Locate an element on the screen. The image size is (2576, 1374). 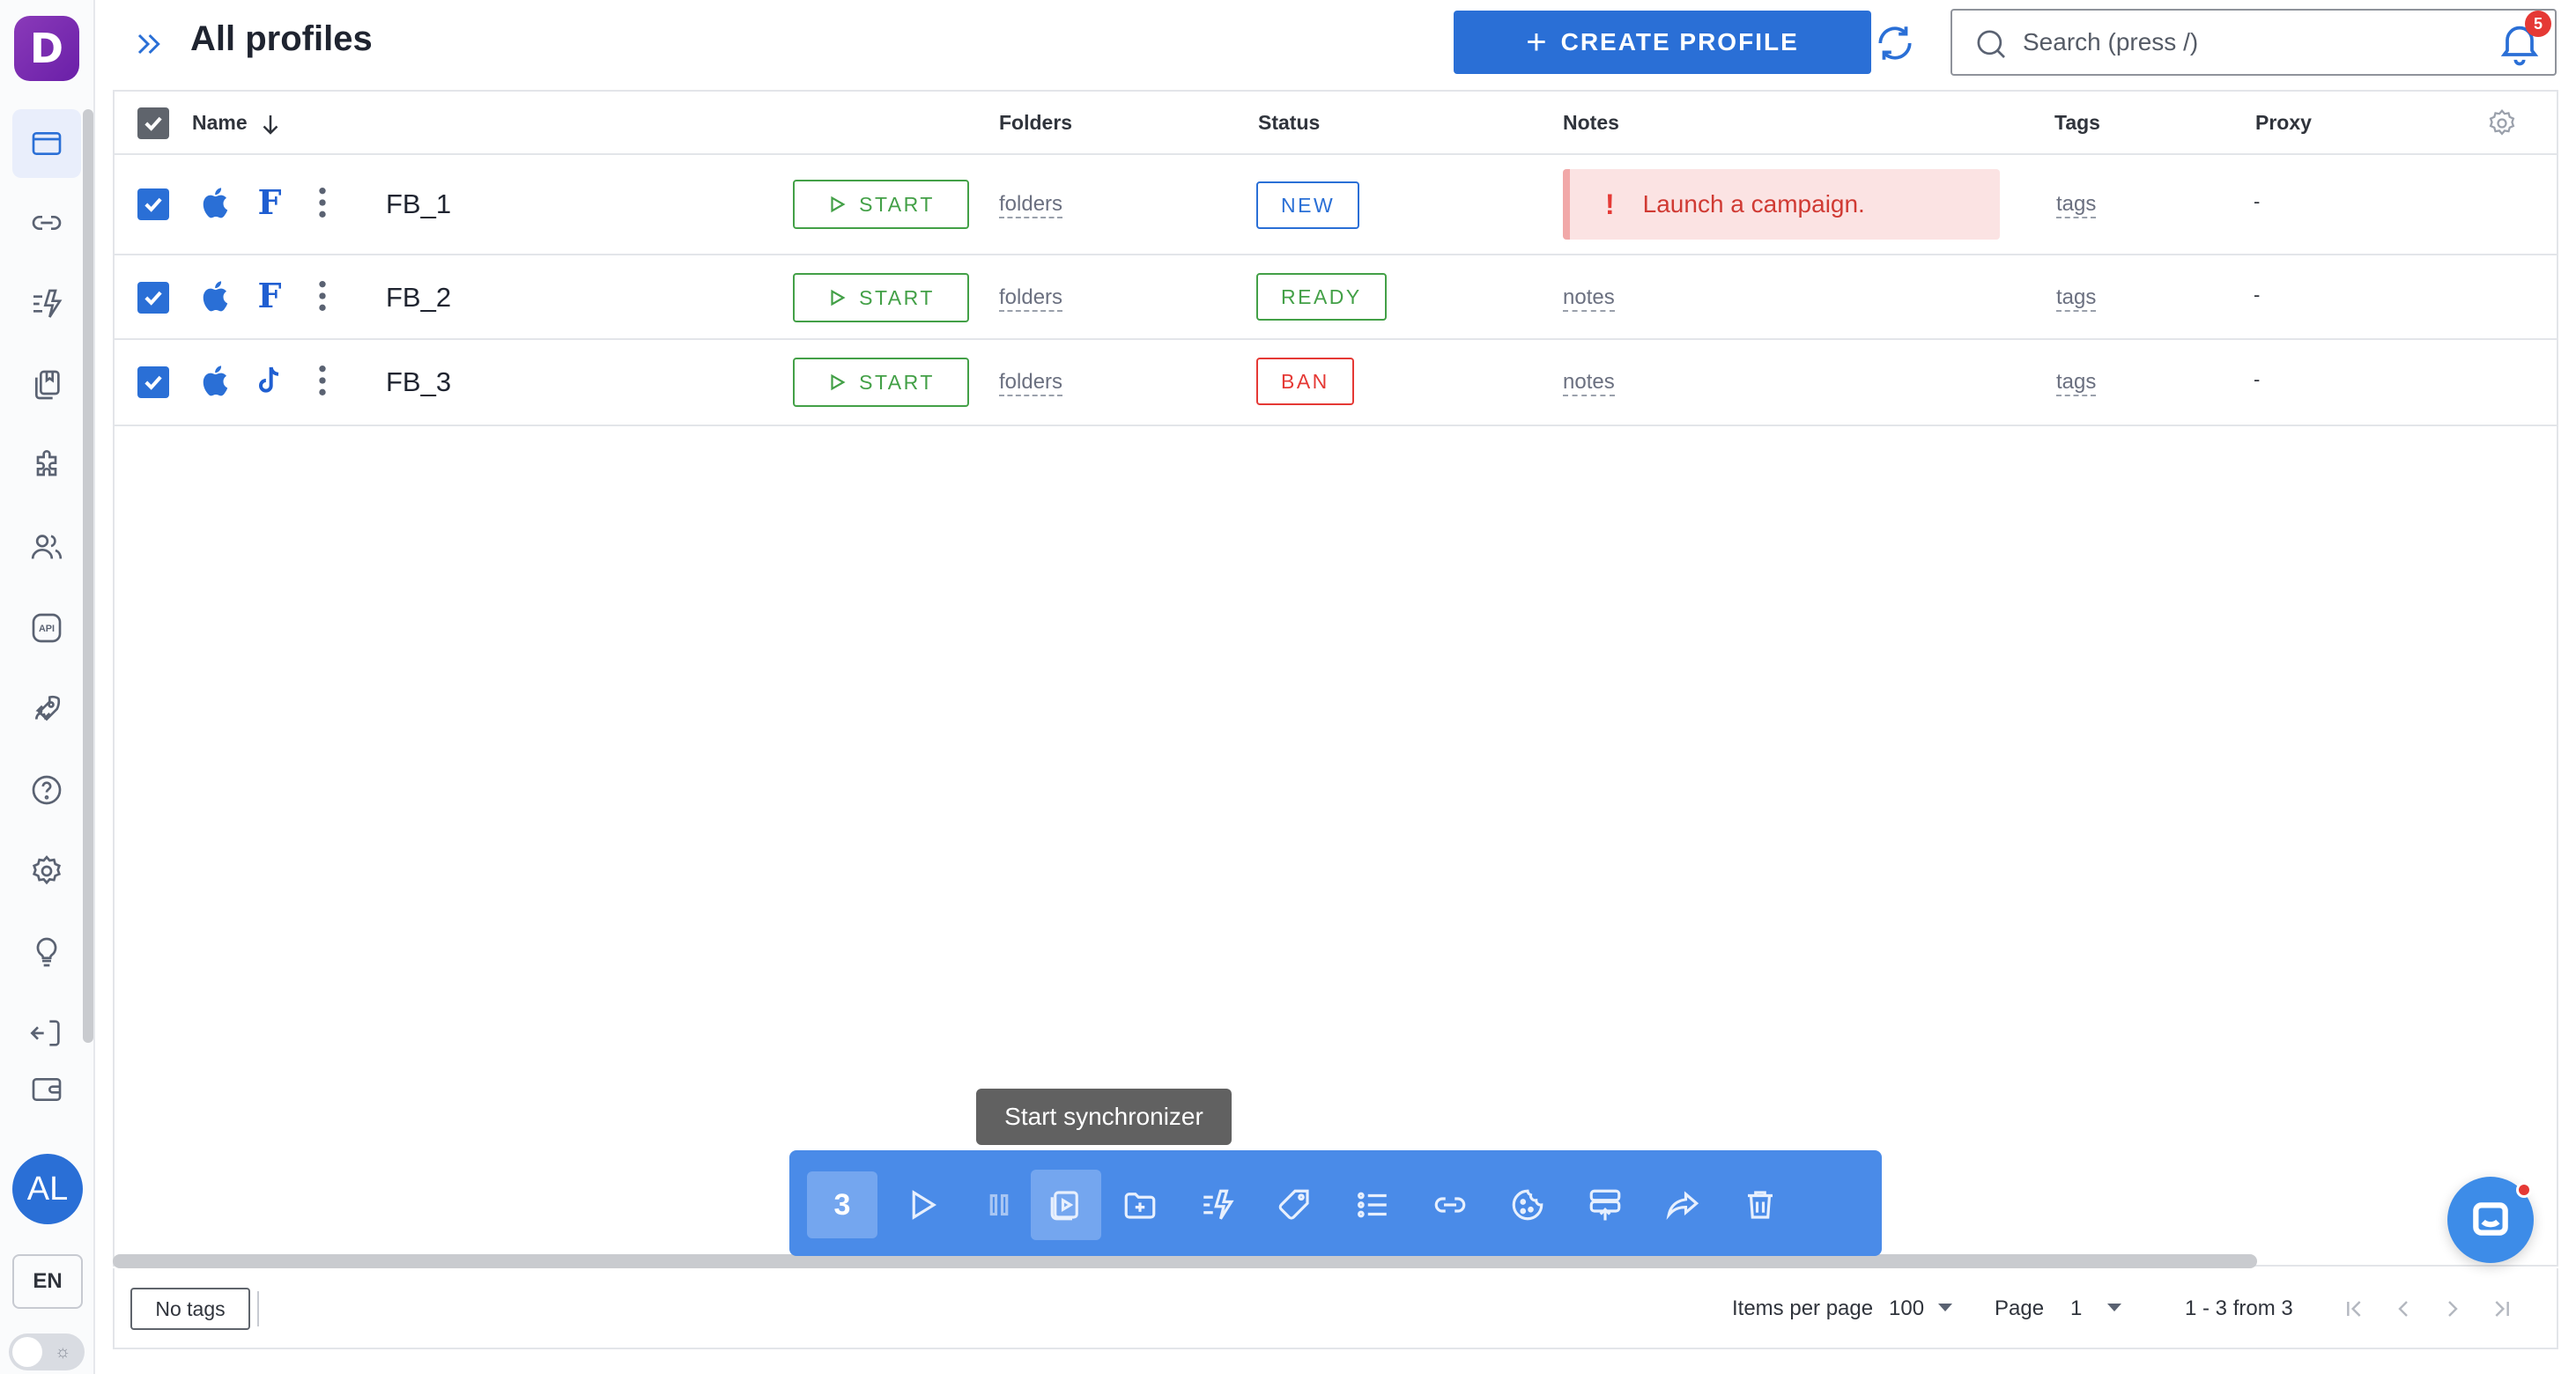
sidebar-item-team is located at coordinates (47, 547).